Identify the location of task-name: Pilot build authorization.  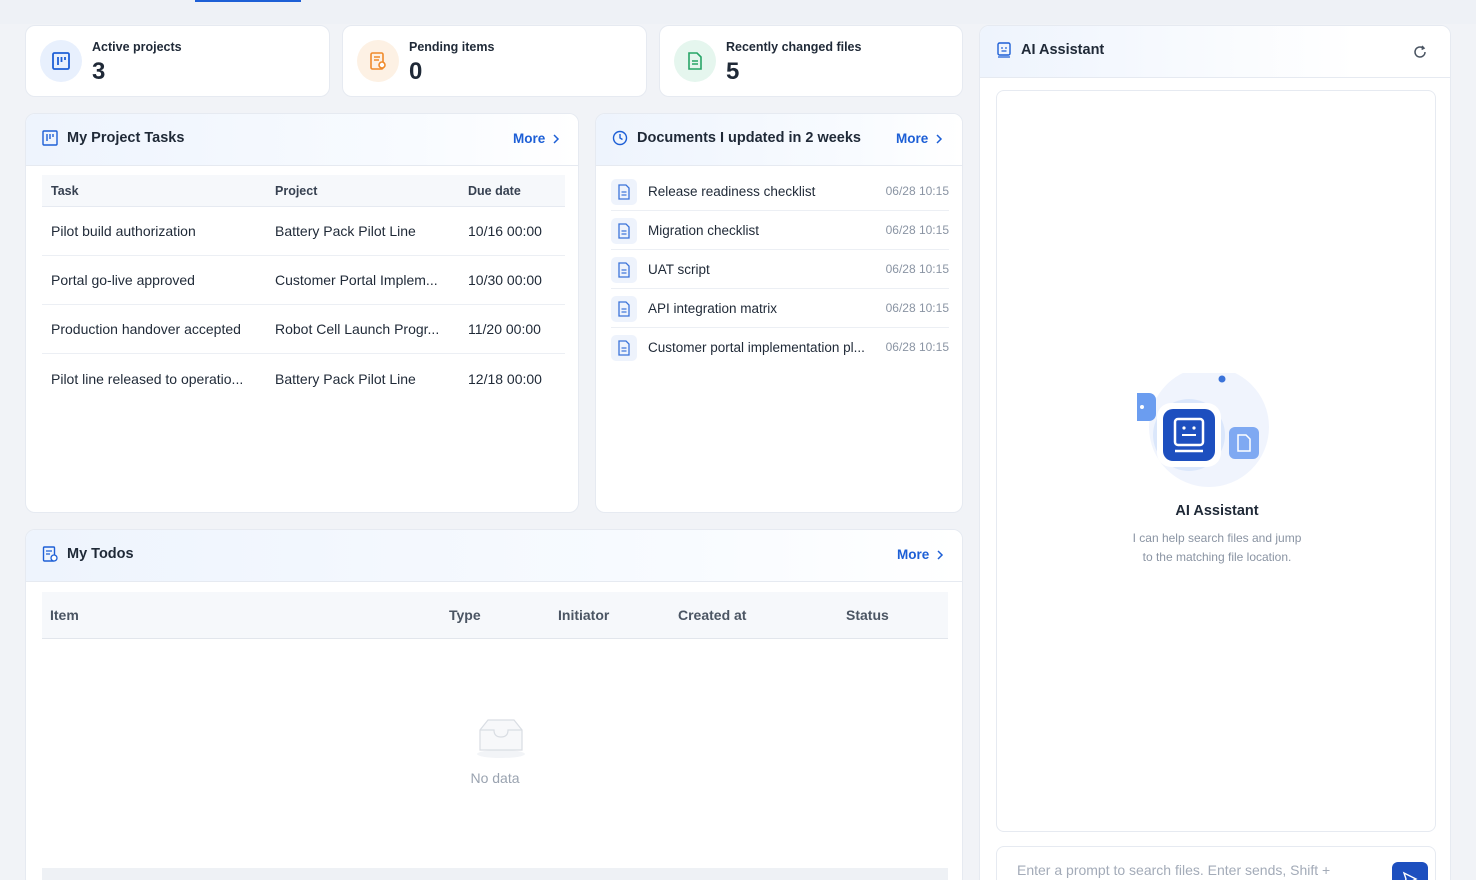
(123, 231).